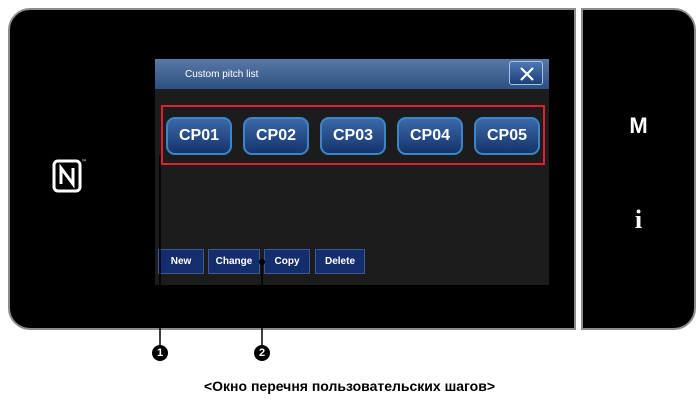 The width and height of the screenshot is (699, 408). What do you see at coordinates (160, 353) in the screenshot?
I see `callout-marker-1: 1` at bounding box center [160, 353].